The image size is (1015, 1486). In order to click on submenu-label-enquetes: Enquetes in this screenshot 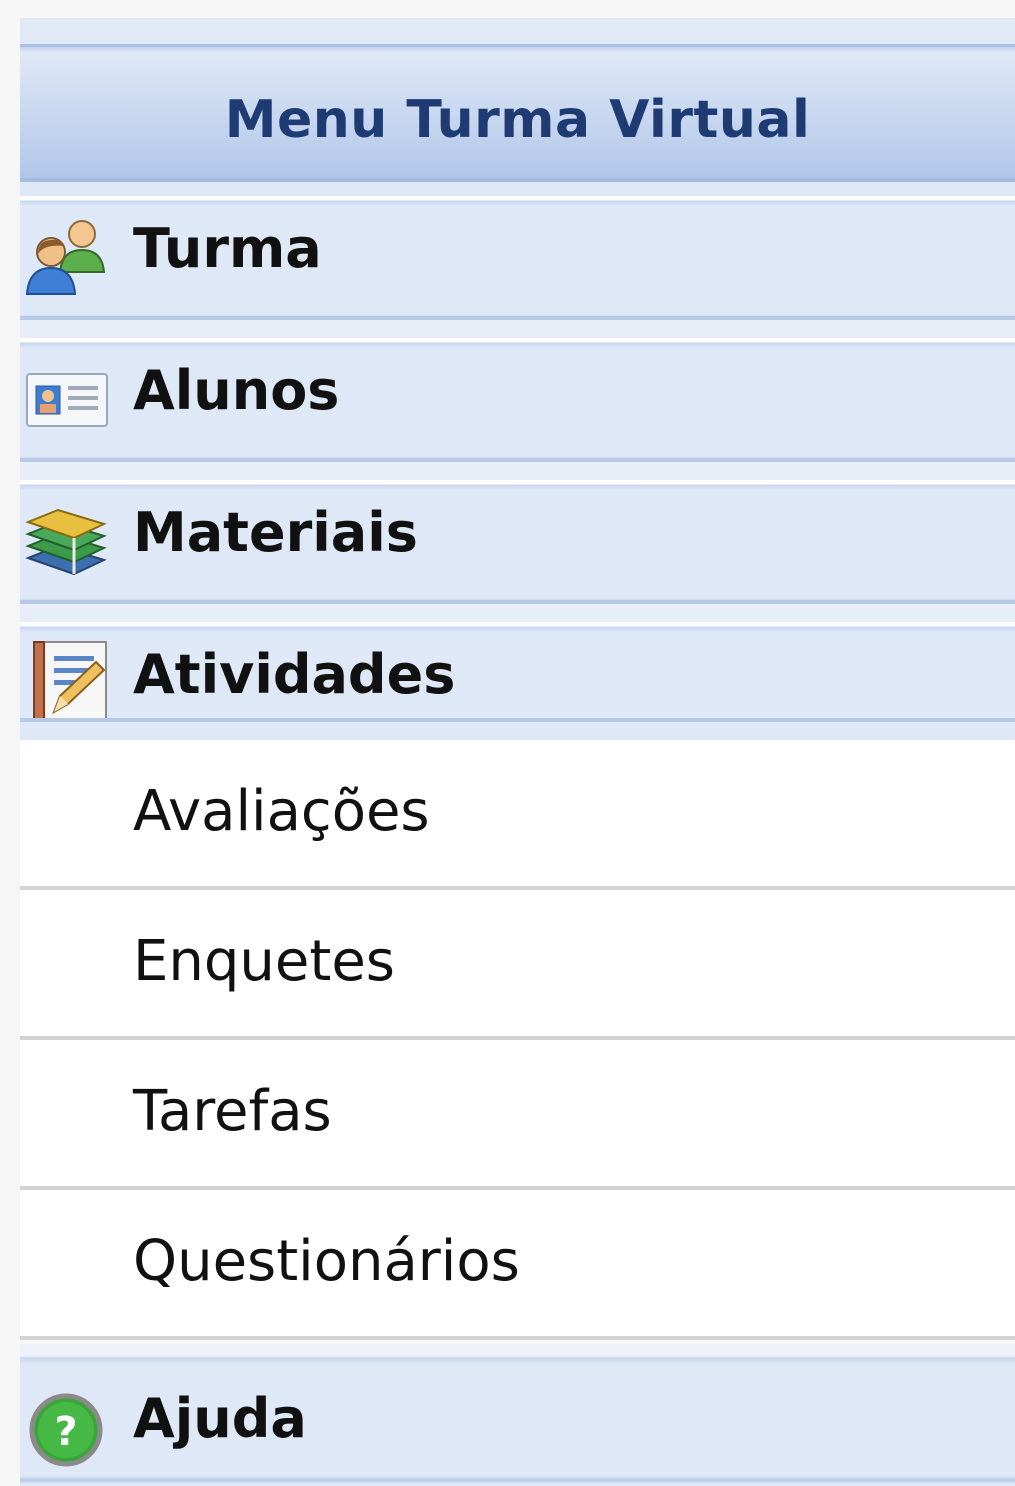, I will do `click(264, 961)`.